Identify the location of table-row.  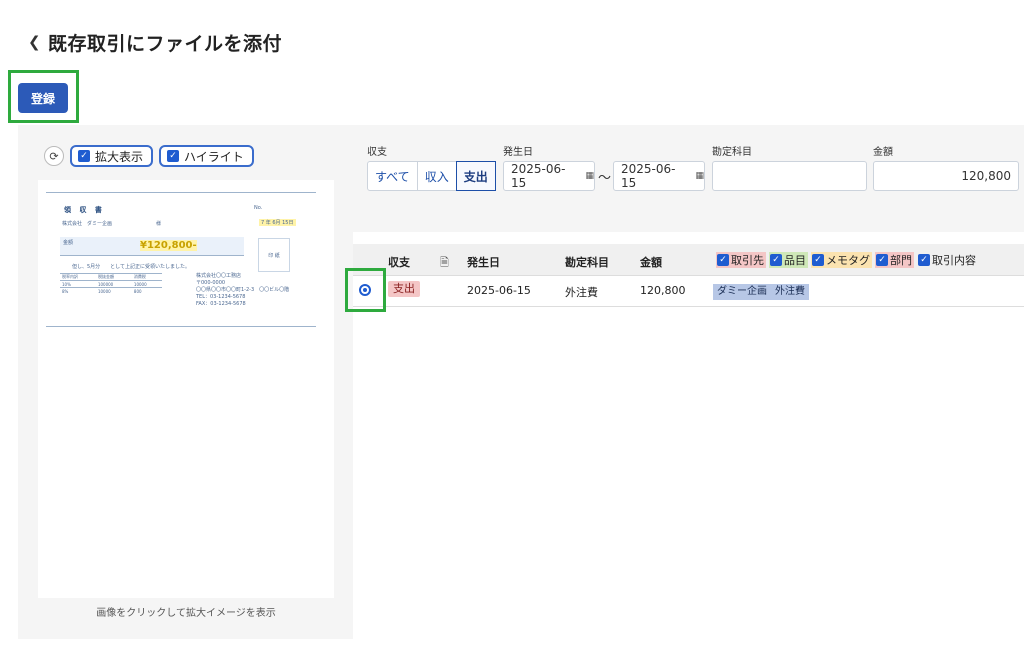
(688, 291).